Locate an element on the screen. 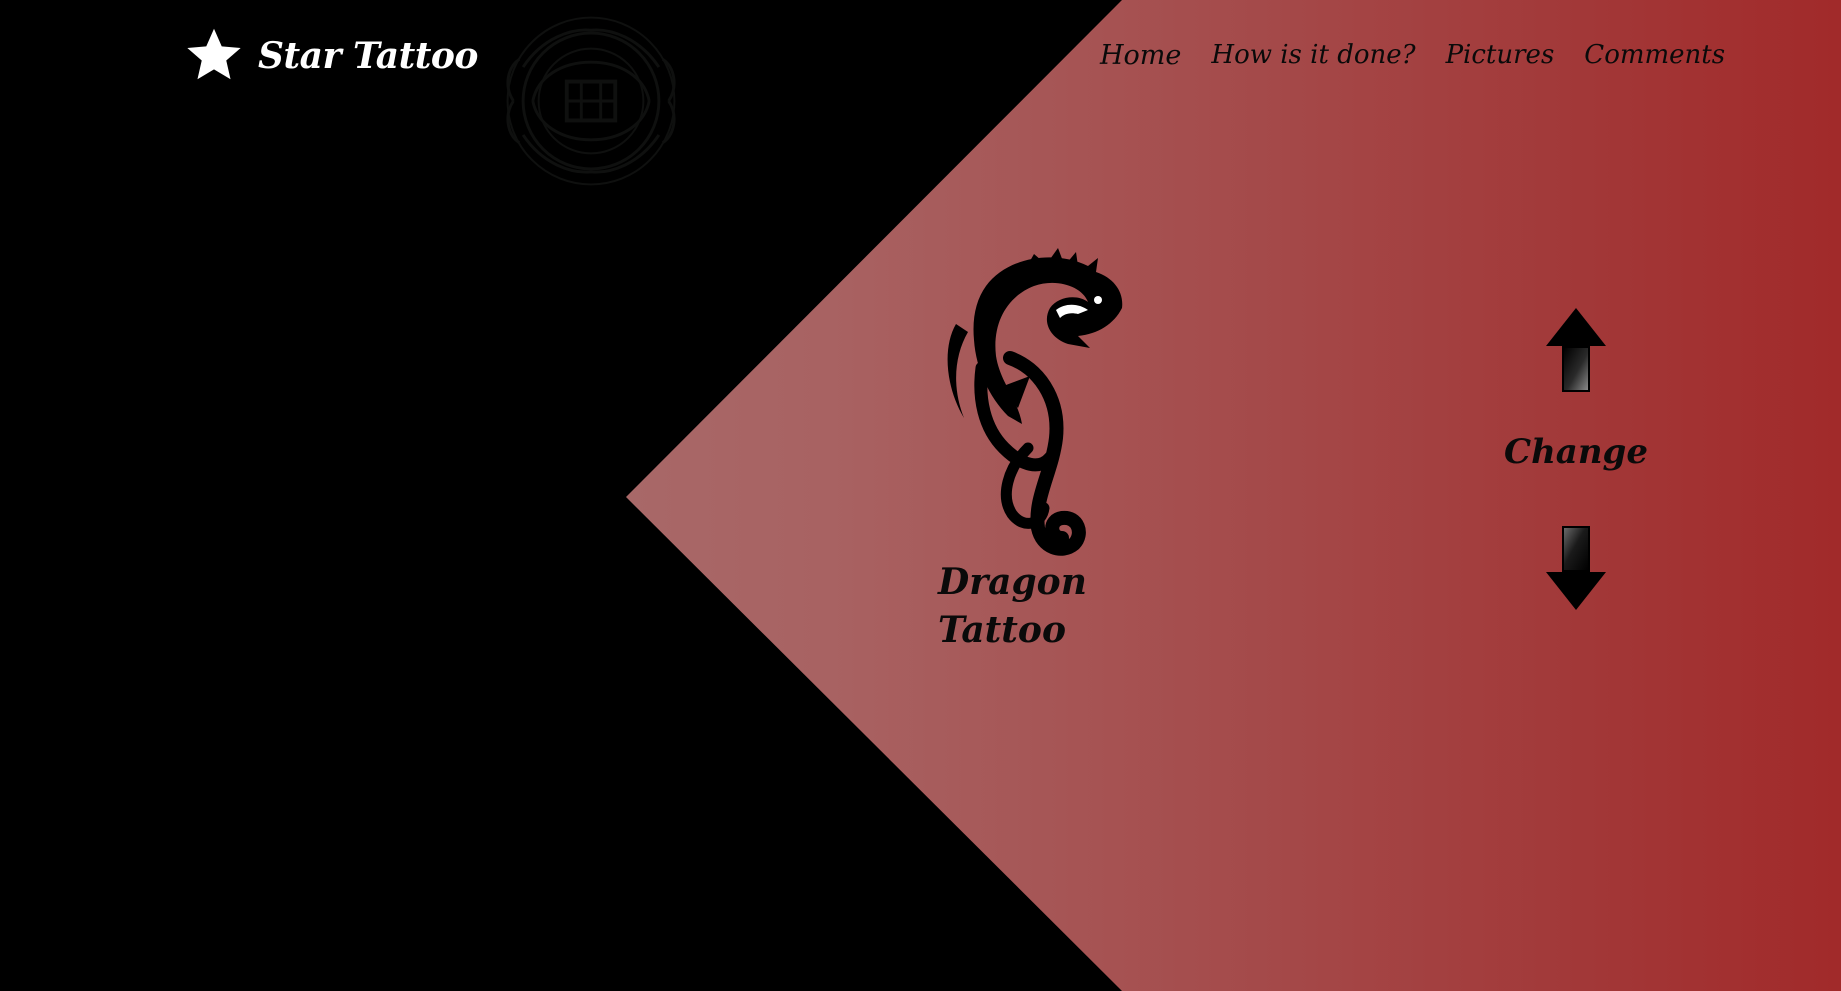 This screenshot has width=1841, height=991. nav-home: Home is located at coordinates (1140, 55).